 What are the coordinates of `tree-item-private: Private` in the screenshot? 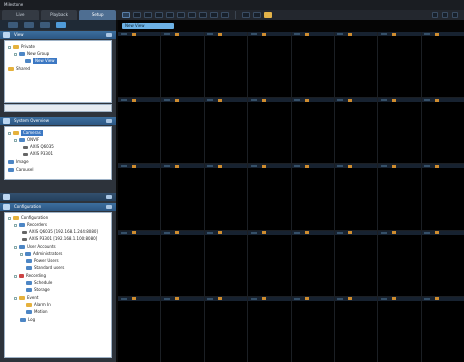 It's located at (21, 47).